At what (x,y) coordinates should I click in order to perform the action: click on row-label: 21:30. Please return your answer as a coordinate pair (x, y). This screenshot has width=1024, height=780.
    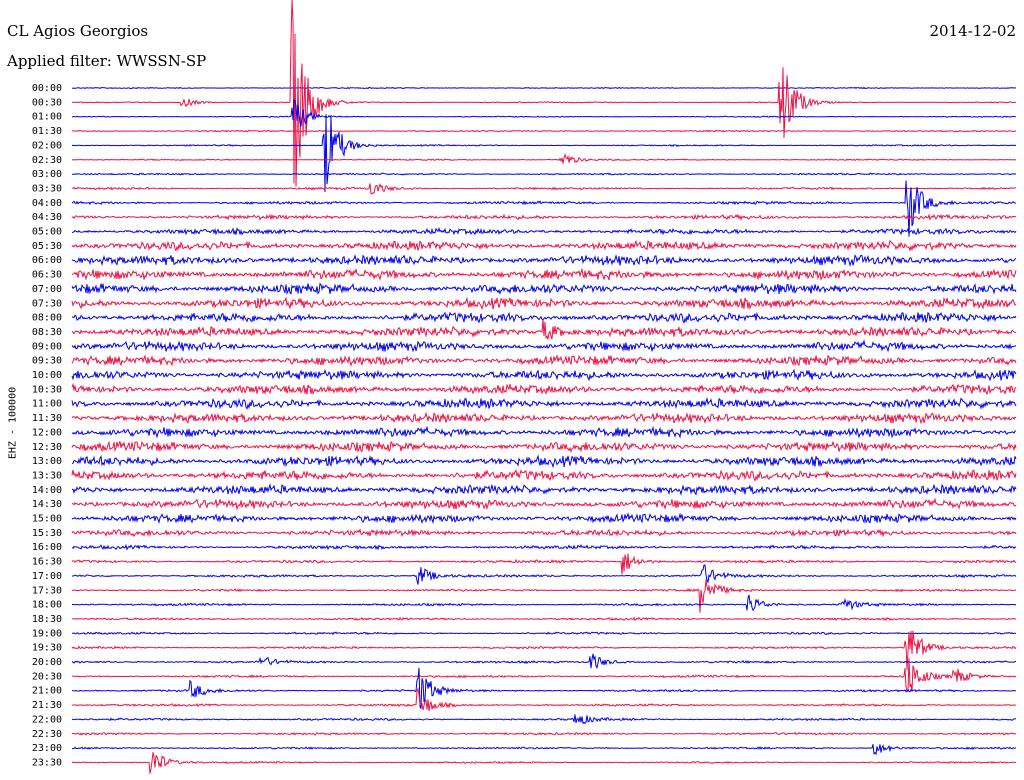
    Looking at the image, I should click on (47, 705).